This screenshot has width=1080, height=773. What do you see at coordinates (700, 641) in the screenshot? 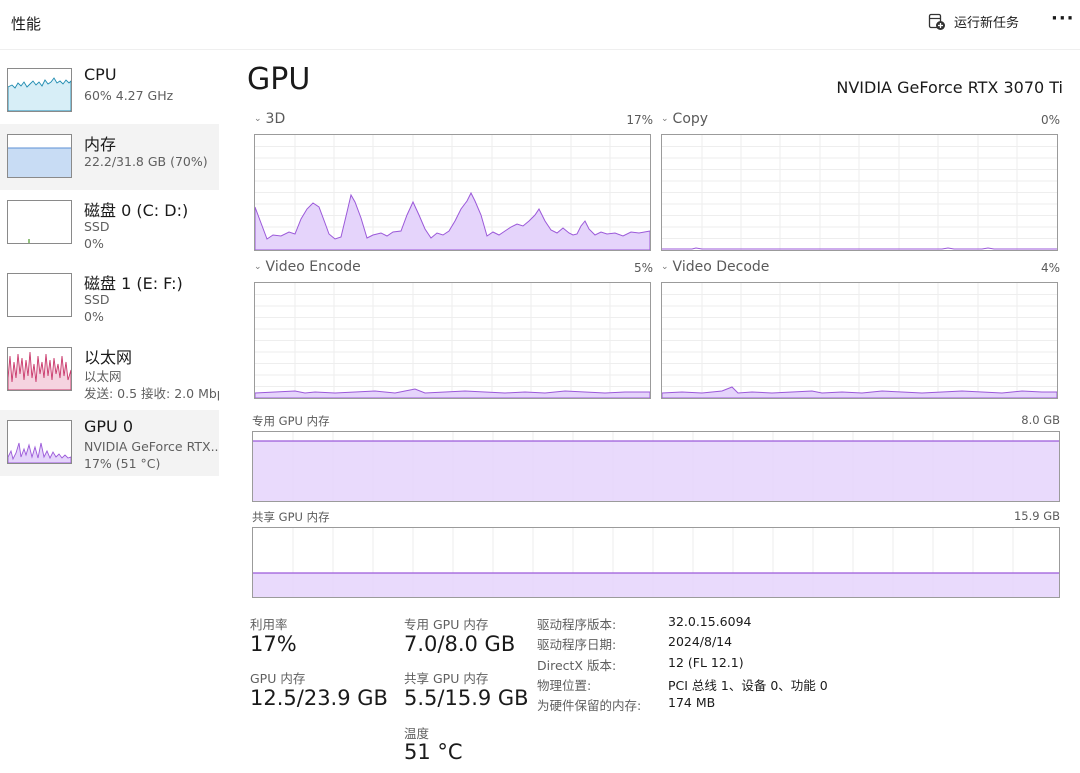
I see `driver-date-value: 2024/8/14` at bounding box center [700, 641].